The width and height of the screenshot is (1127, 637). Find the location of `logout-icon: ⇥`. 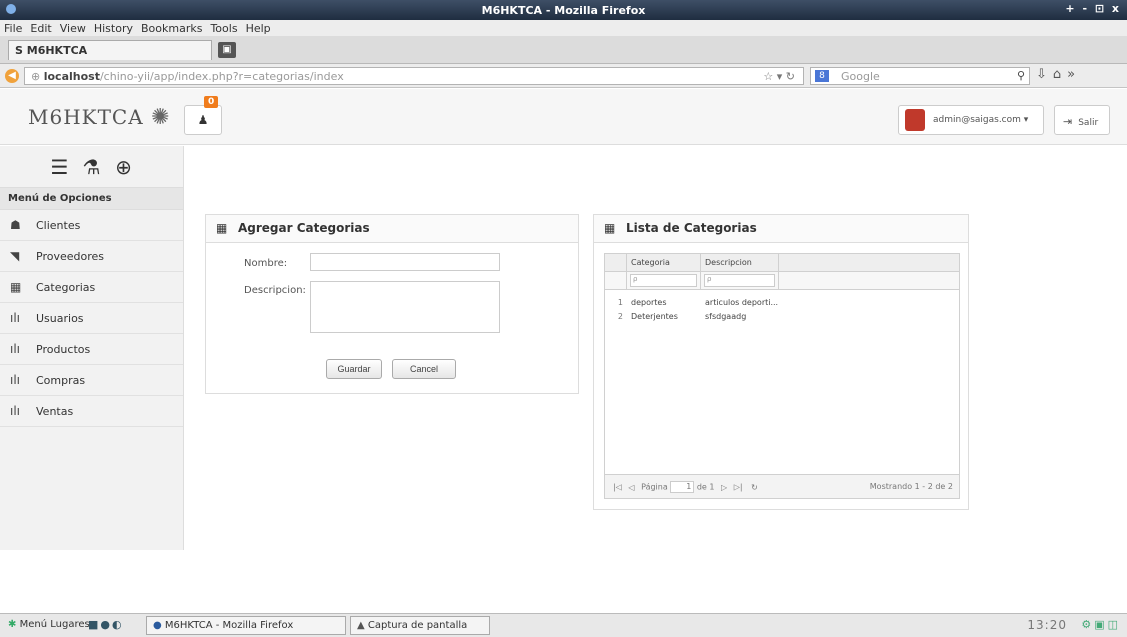

logout-icon: ⇥ is located at coordinates (1068, 121).